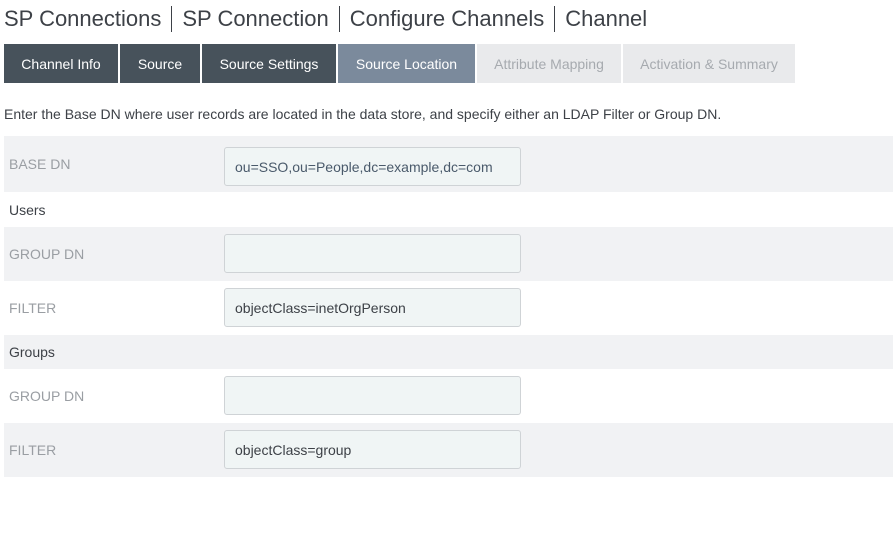  I want to click on users-filter-row: FILTER, so click(448, 308).